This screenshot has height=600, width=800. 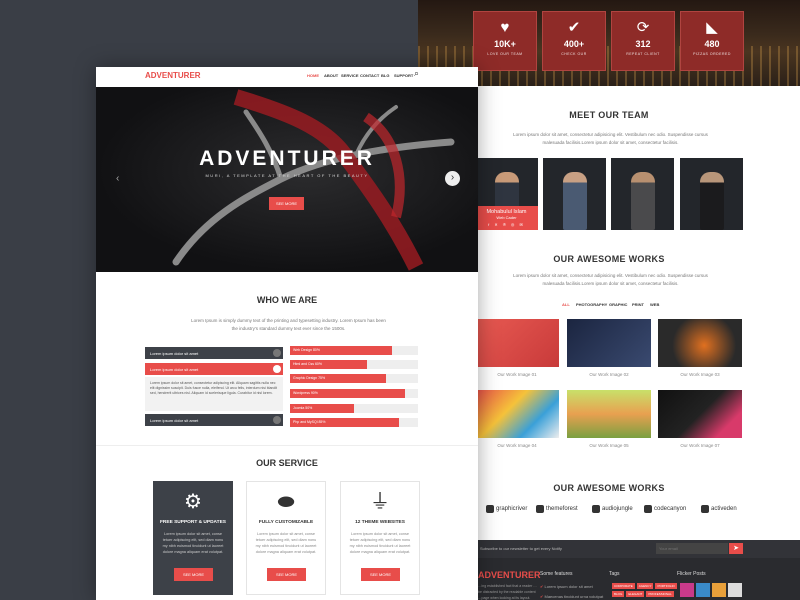 I want to click on tag: AGENCY, so click(x=645, y=586).